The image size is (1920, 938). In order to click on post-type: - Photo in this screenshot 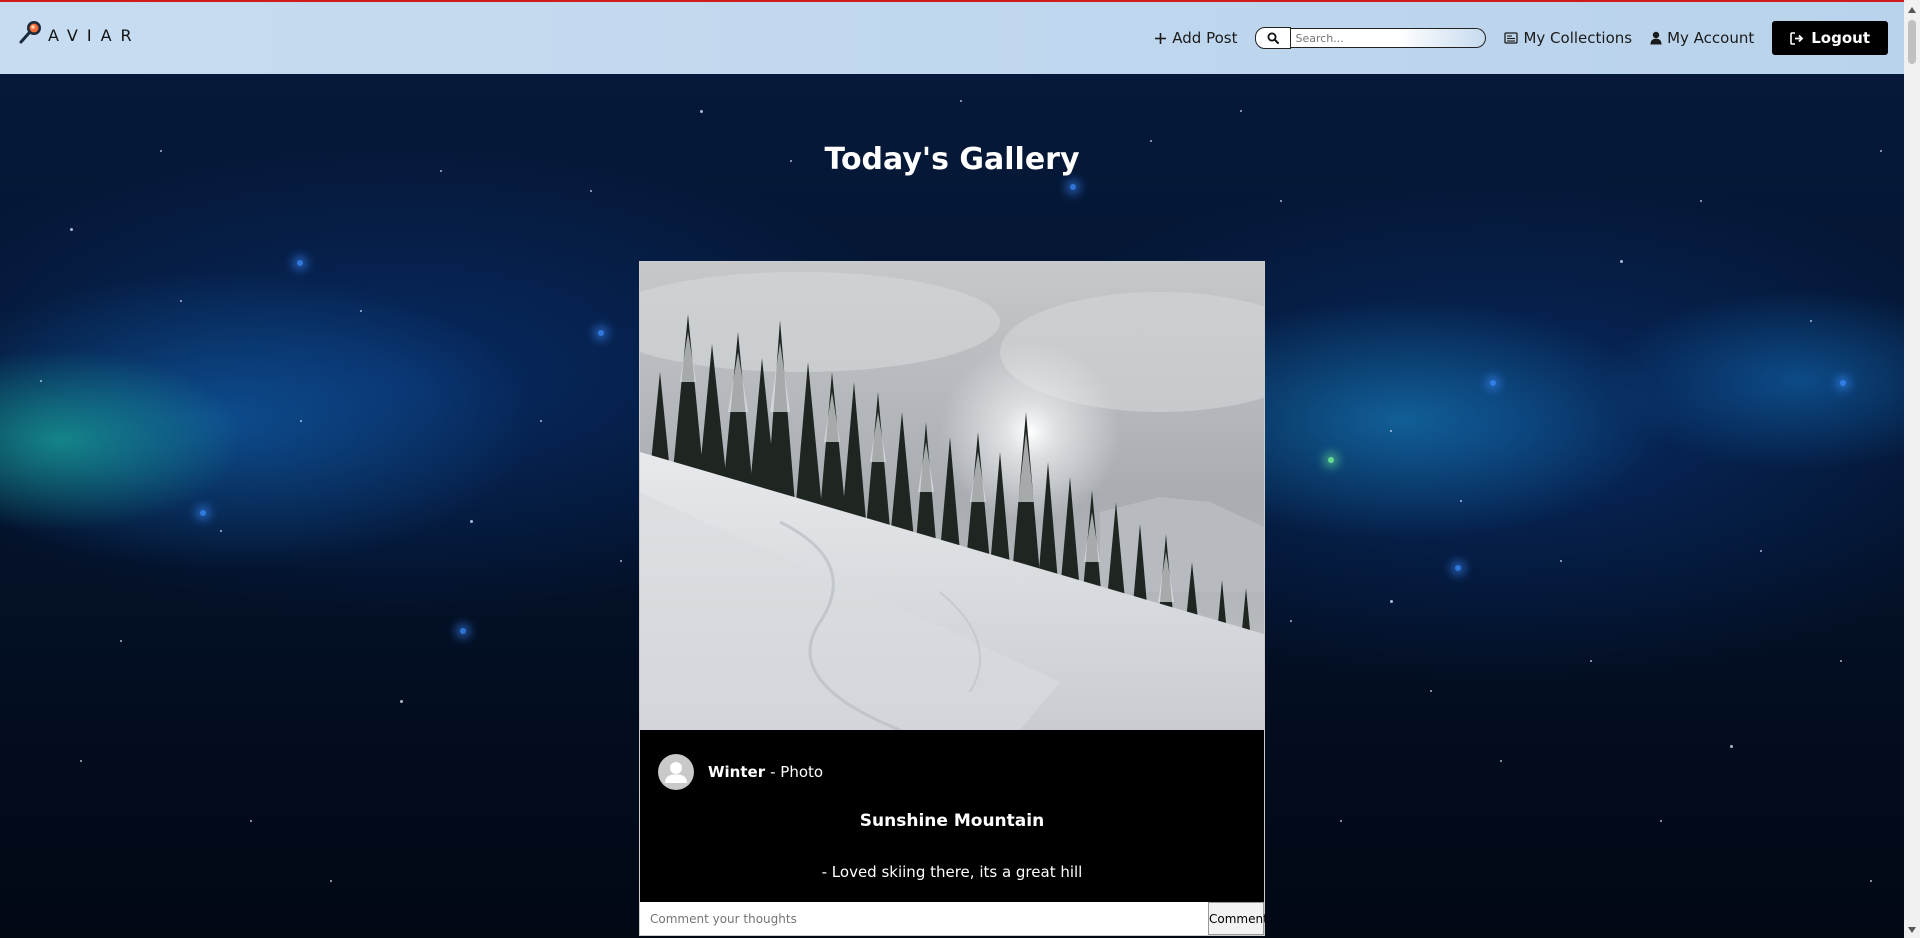, I will do `click(797, 772)`.